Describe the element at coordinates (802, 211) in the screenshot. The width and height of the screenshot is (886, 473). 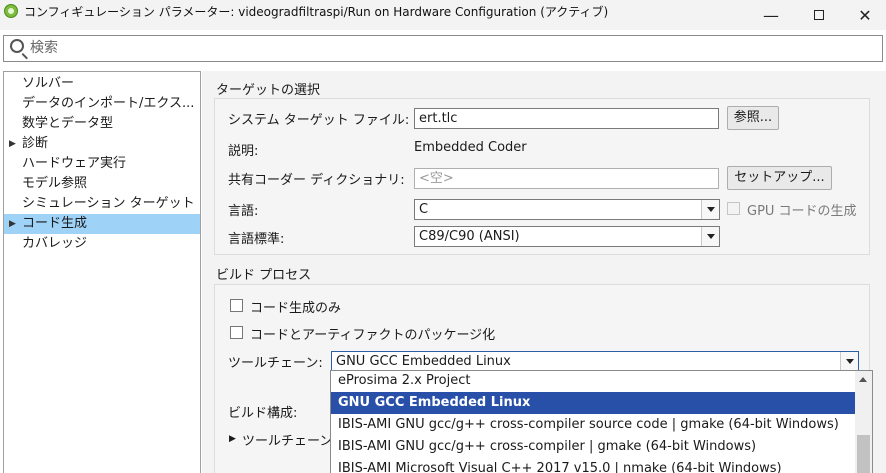
I see `gpu-code-label: GPU コードの生成` at that location.